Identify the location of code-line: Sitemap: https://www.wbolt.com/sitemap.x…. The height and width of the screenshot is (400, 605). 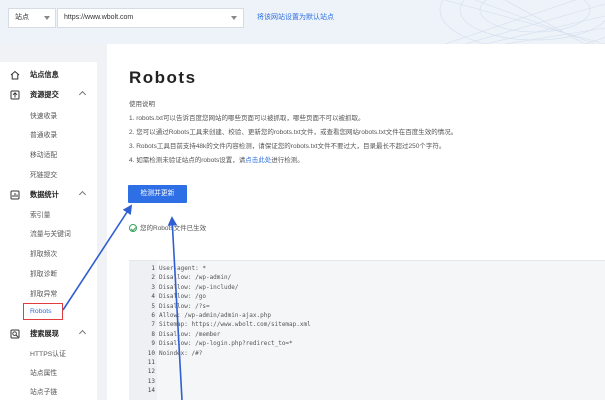
(235, 325).